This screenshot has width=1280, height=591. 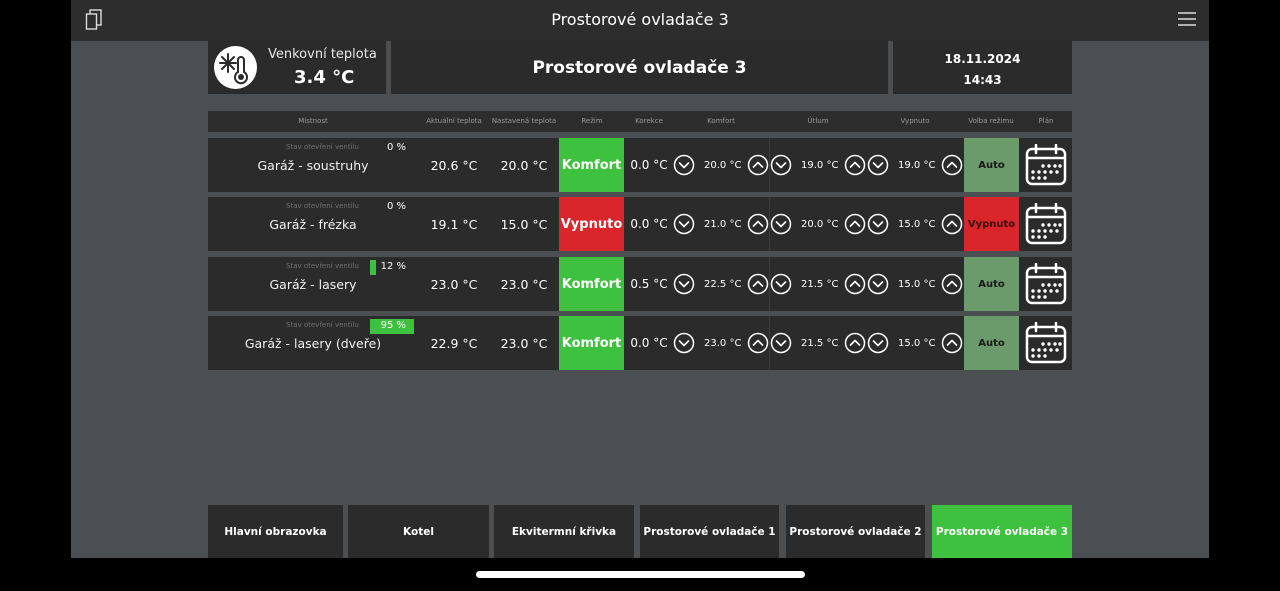 I want to click on nav-tab-1: Hlavní obrazovka, so click(x=275, y=531).